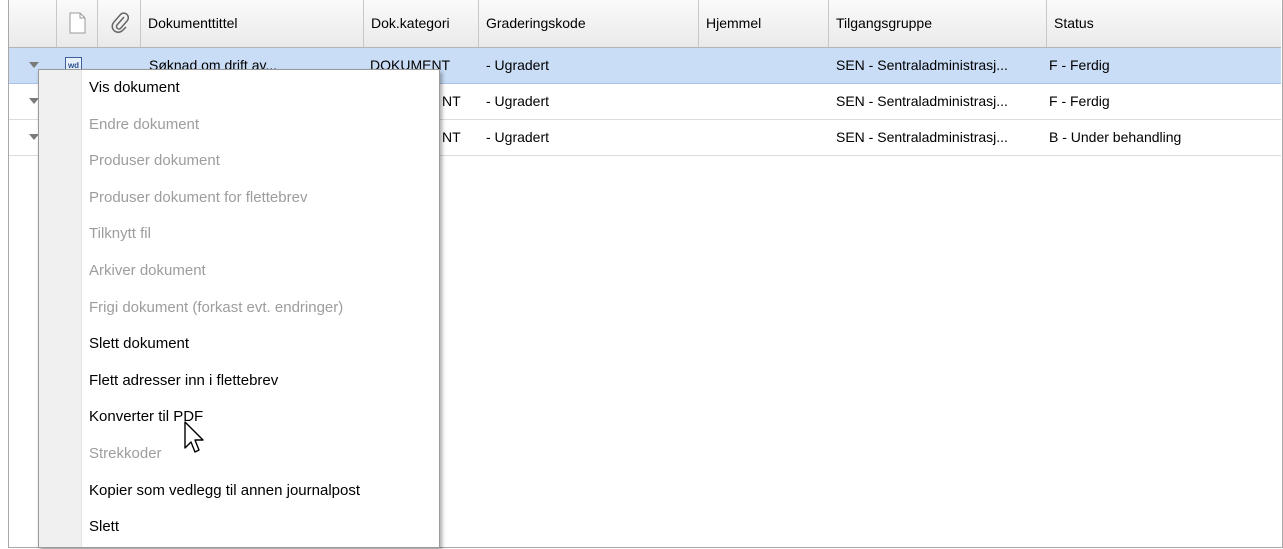 The image size is (1283, 549). I want to click on menu-item-kopier-som-vedlegg: Kopier som vedlegg til annen journalpost, so click(259, 491).